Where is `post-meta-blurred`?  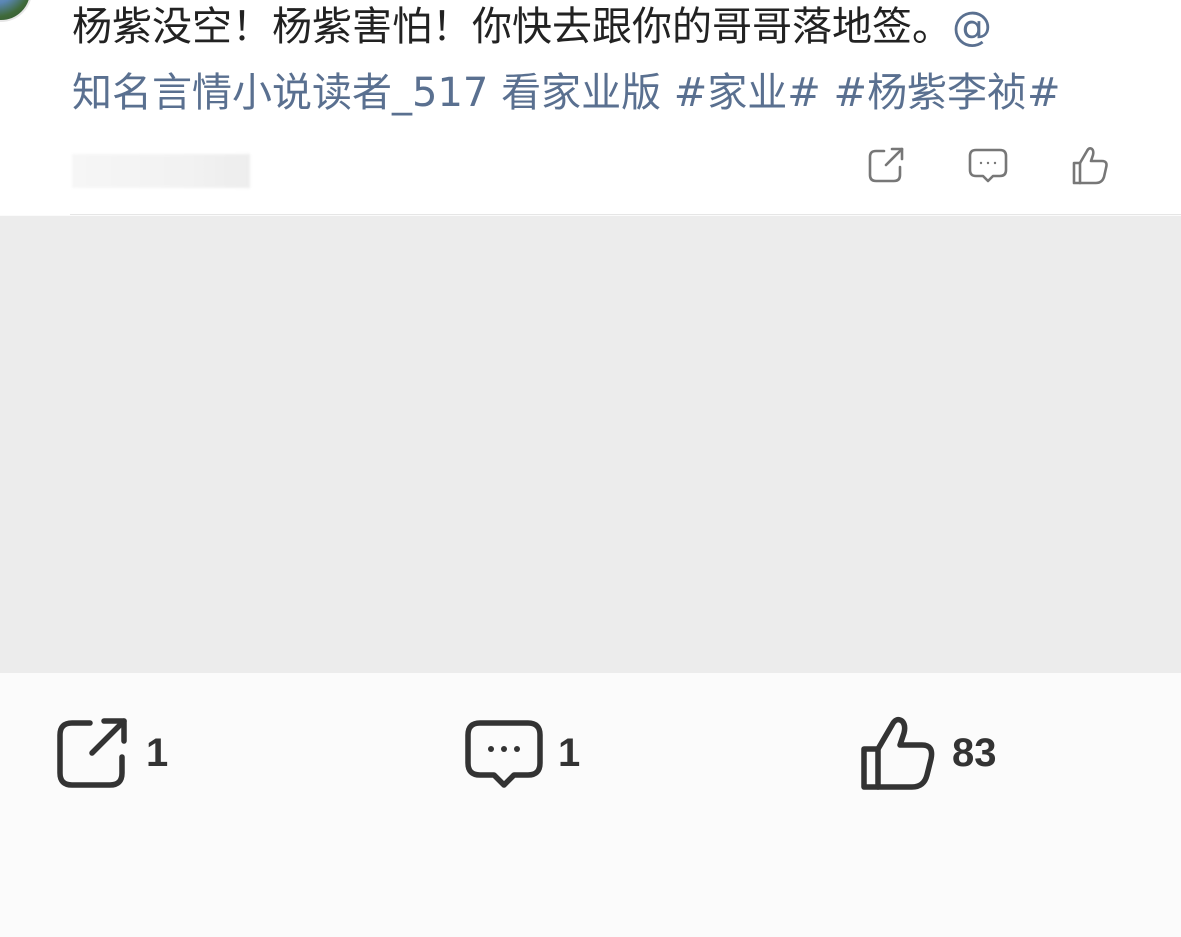 post-meta-blurred is located at coordinates (161, 171).